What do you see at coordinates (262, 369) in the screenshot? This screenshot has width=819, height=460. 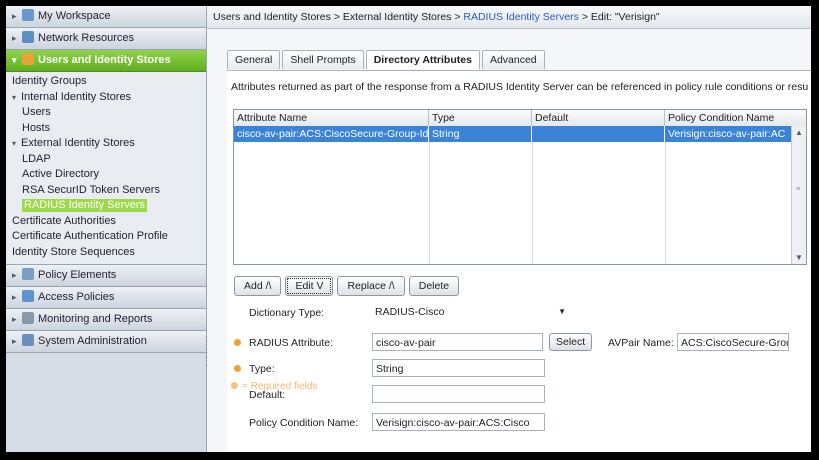 I see `type-label: Type:` at bounding box center [262, 369].